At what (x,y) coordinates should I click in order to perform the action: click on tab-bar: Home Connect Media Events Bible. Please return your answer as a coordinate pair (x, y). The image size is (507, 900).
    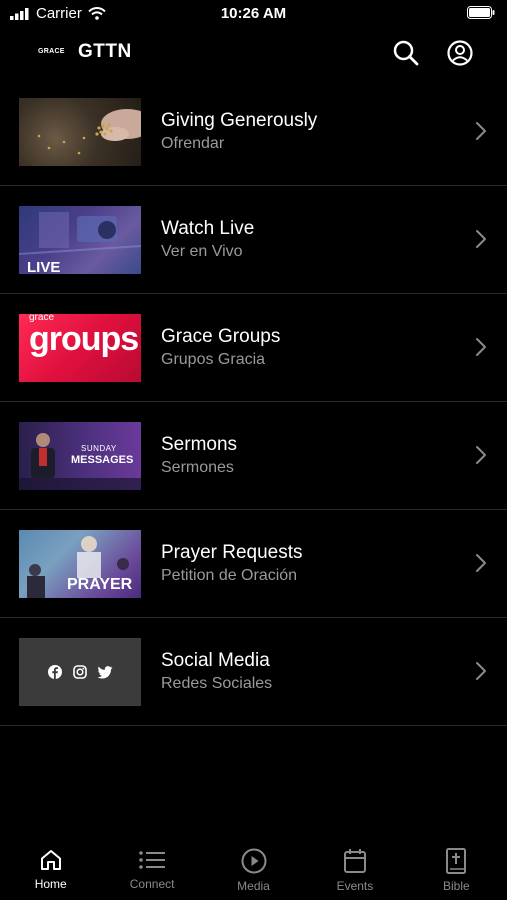
    Looking at the image, I should click on (253, 870).